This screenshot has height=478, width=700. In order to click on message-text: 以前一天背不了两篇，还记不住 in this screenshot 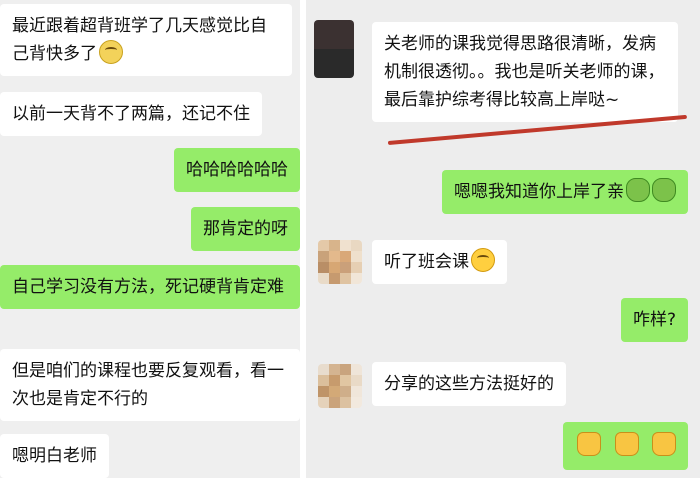, I will do `click(131, 114)`.